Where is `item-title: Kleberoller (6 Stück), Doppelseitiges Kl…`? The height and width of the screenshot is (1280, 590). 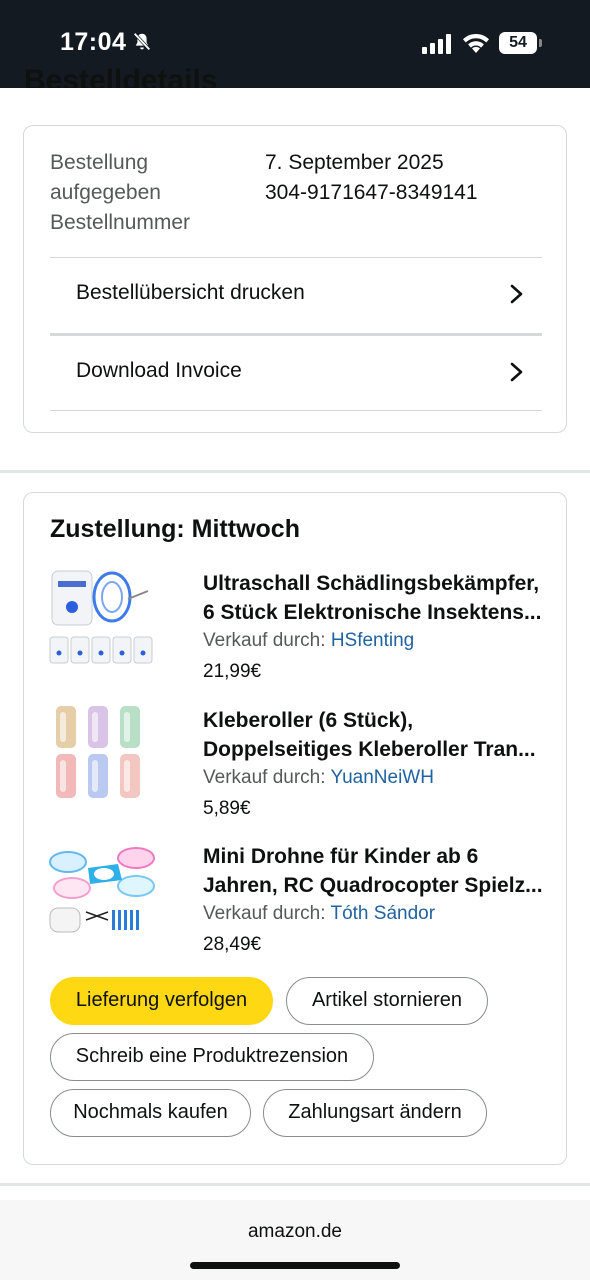
item-title: Kleberoller (6 Stück), Doppelseitiges Kl… is located at coordinates (383, 735).